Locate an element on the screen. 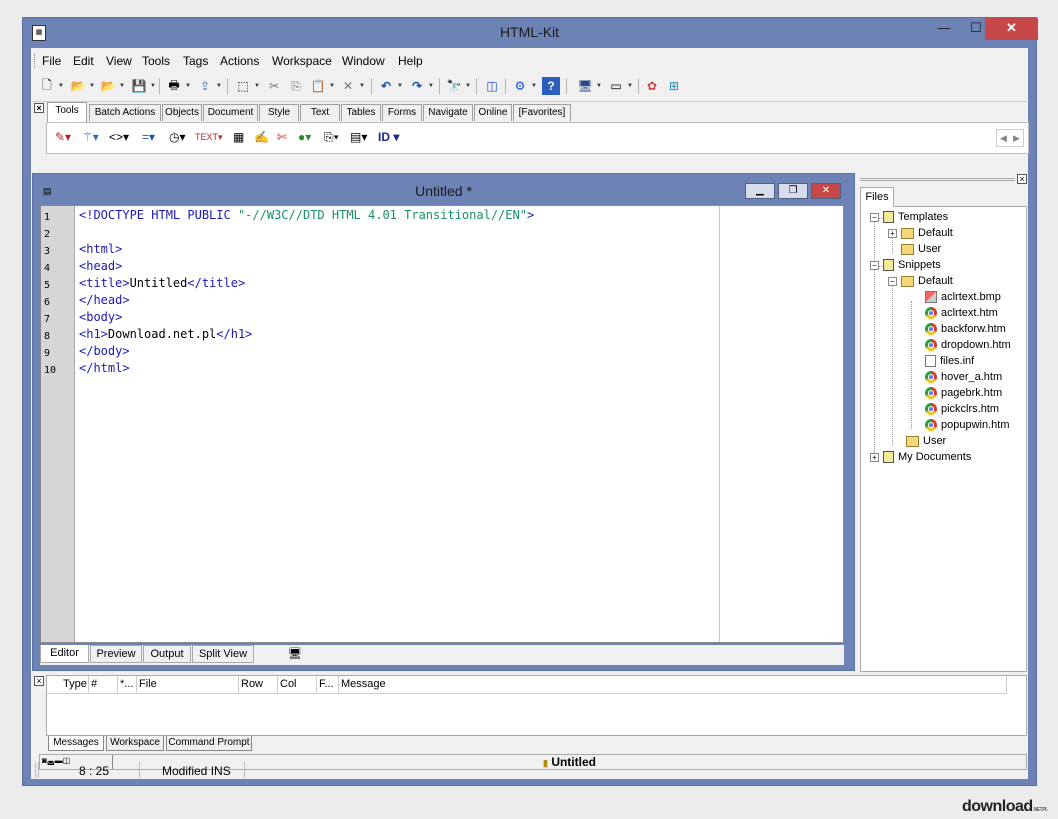  open-folder-icon: 📂 is located at coordinates (78, 86).